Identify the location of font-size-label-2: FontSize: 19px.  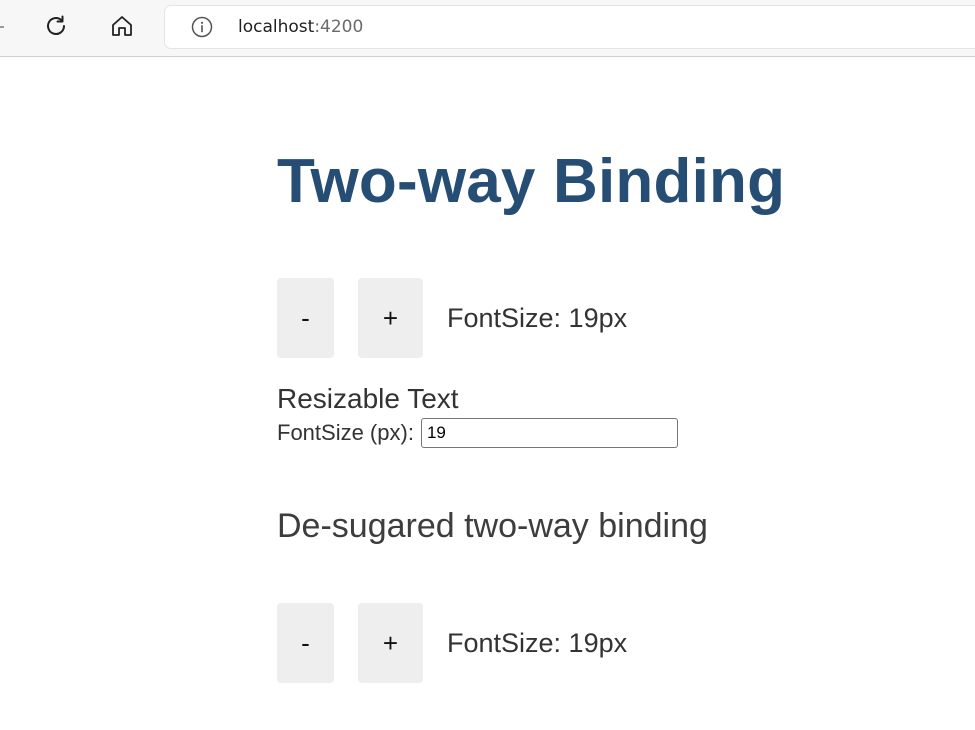
(537, 643).